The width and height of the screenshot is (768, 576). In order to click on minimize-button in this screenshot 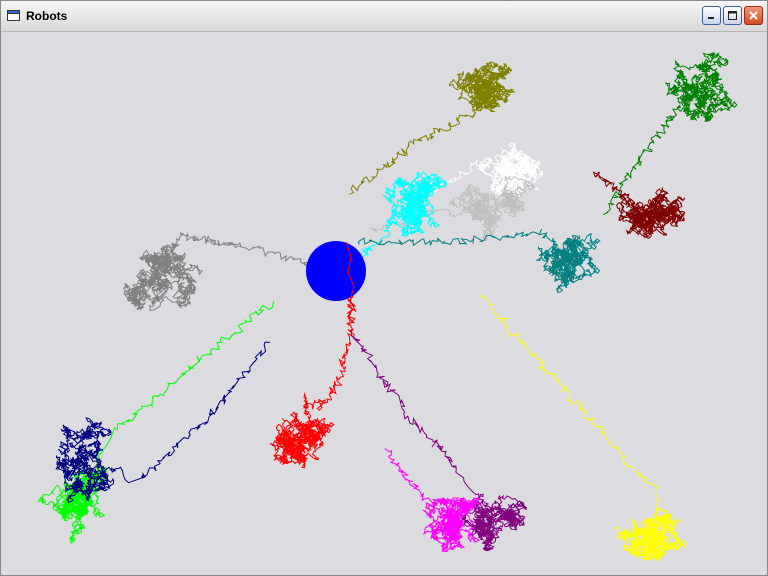, I will do `click(711, 15)`.